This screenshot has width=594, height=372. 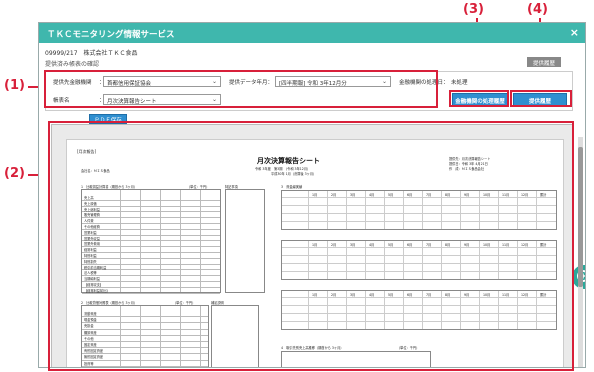 I want to click on close-icon: ×, so click(x=574, y=32).